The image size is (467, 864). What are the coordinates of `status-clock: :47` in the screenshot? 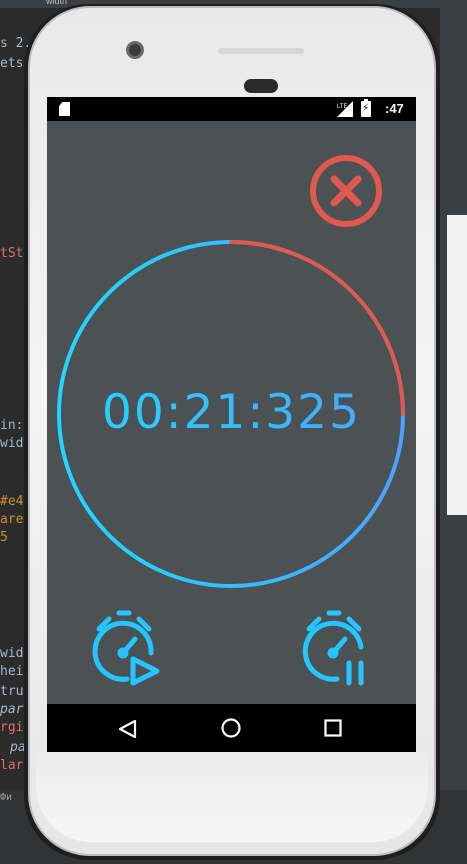 It's located at (394, 108).